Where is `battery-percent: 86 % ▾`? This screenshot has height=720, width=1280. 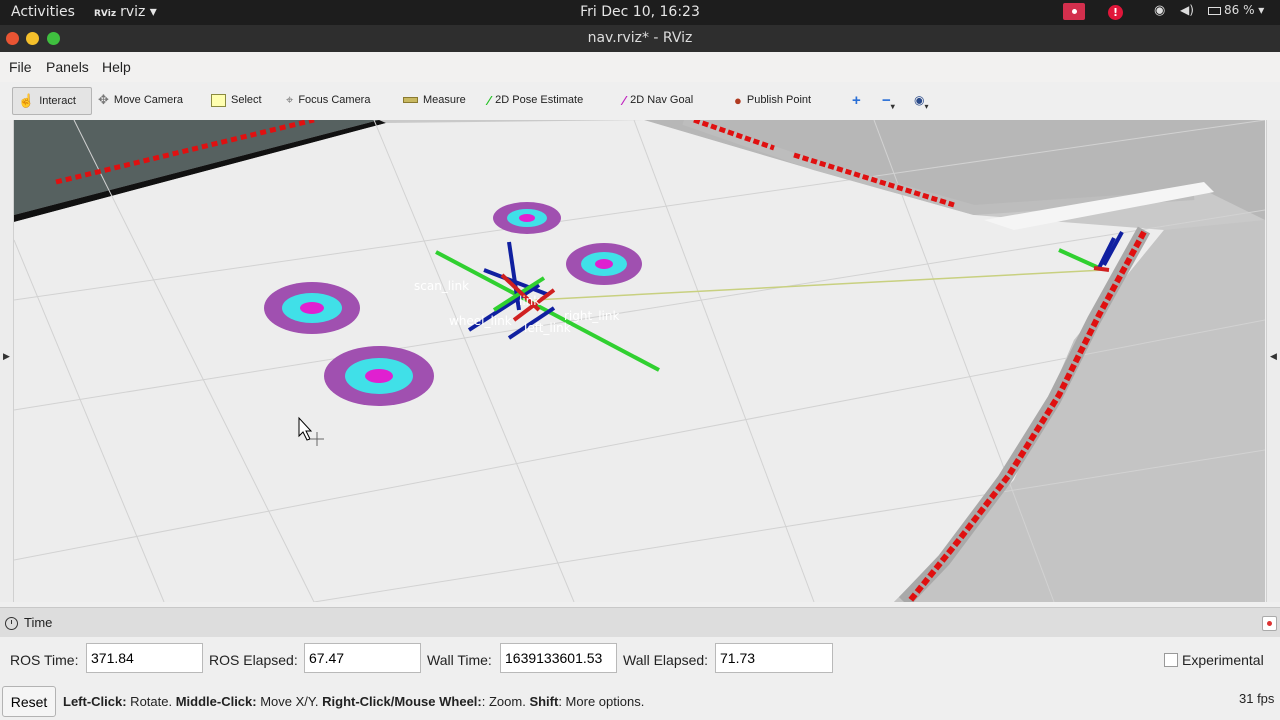
battery-percent: 86 % ▾ is located at coordinates (1244, 10).